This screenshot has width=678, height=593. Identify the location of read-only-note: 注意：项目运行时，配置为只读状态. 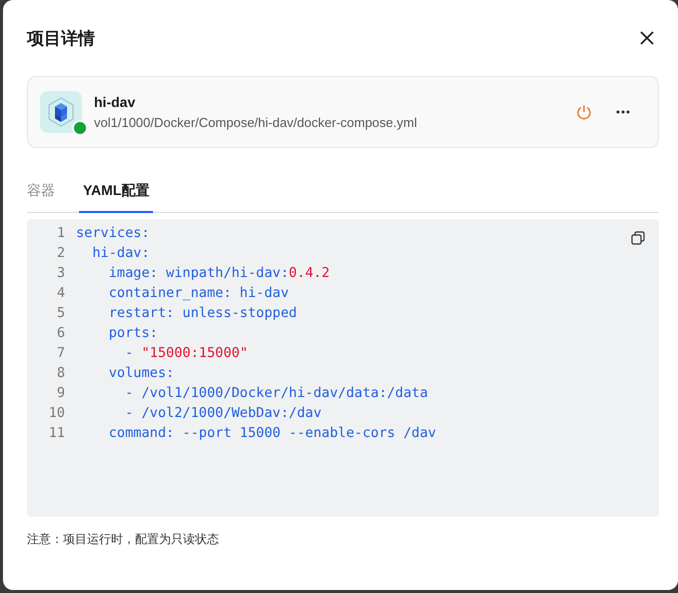
(123, 539).